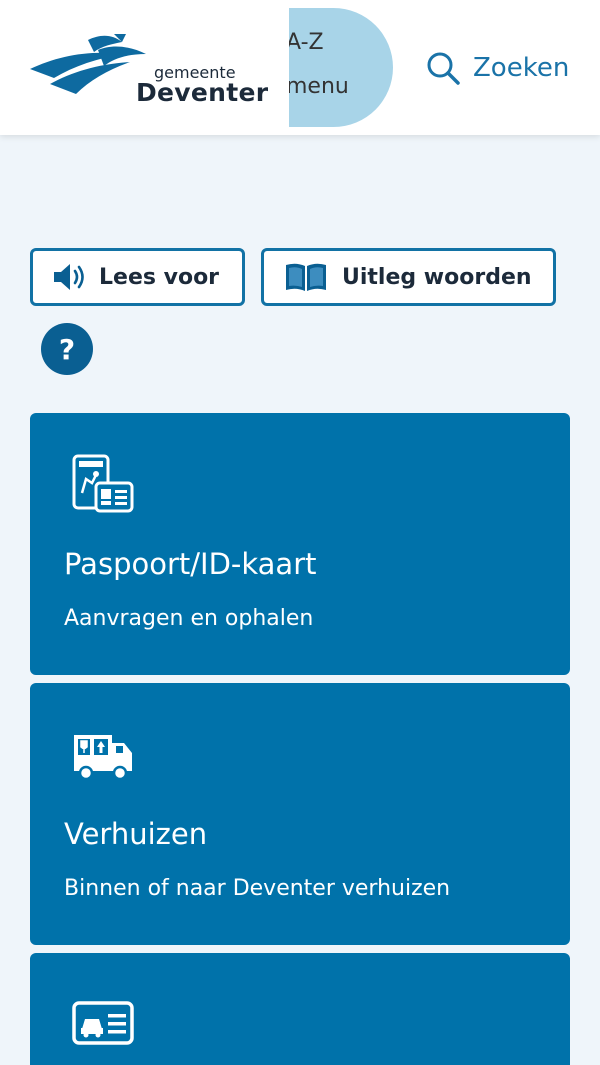 The image size is (600, 1065). I want to click on explain-words-button: Uitleg woorden, so click(408, 277).